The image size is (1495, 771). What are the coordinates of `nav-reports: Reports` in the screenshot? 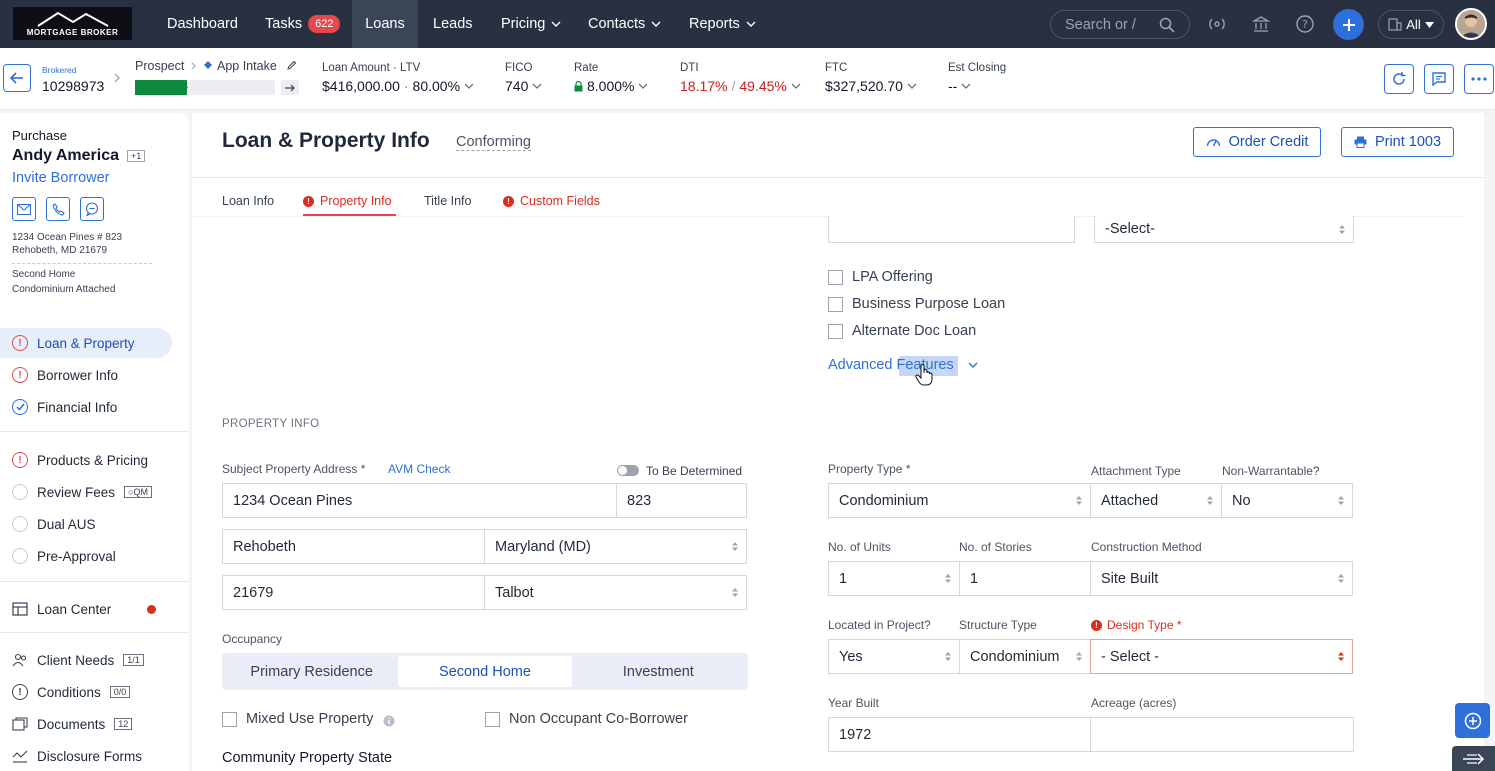 It's located at (722, 24).